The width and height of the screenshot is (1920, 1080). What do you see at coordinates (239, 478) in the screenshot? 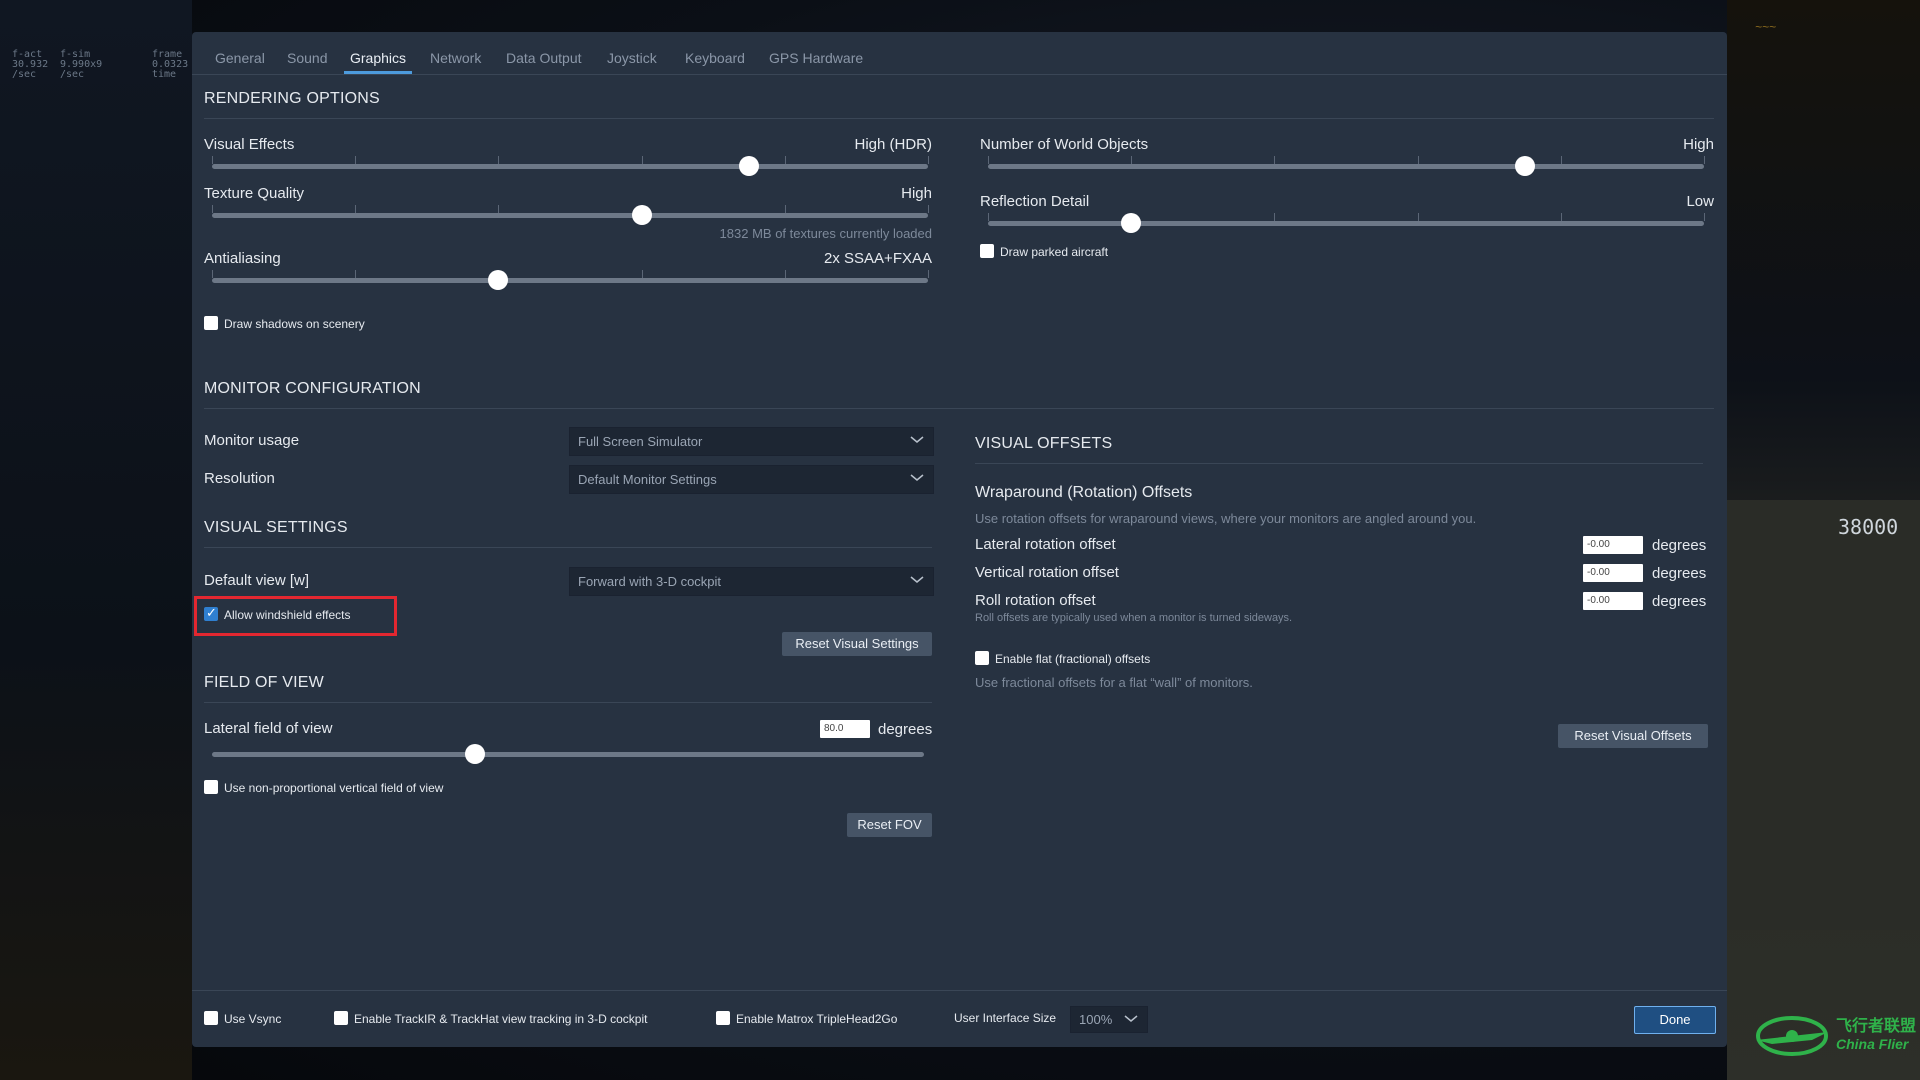
I see `resolution-label: Resolution` at bounding box center [239, 478].